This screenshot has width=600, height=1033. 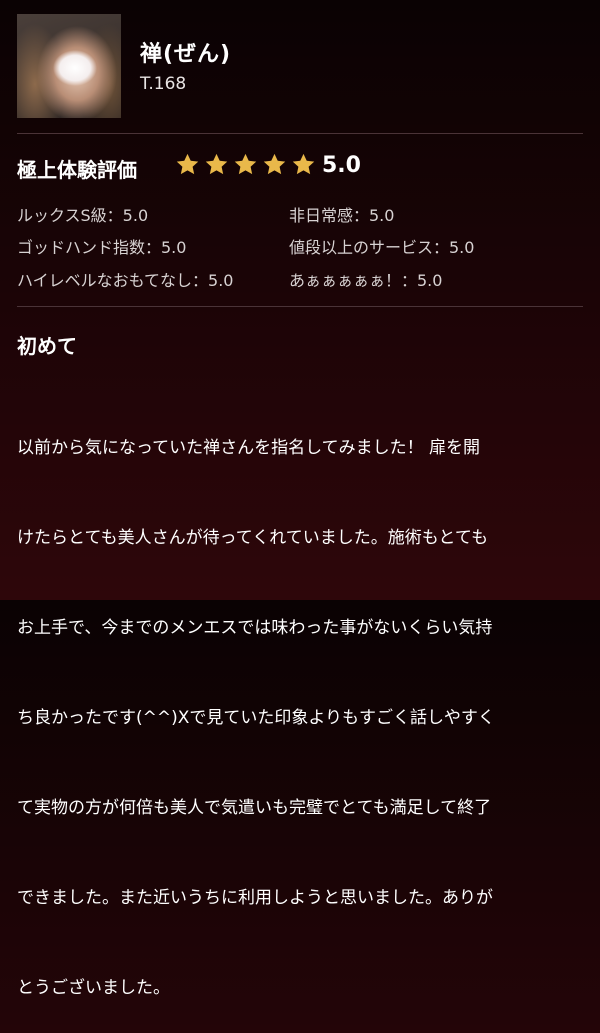 I want to click on rating-item-looks: ルックスS級：5.0, so click(x=83, y=215).